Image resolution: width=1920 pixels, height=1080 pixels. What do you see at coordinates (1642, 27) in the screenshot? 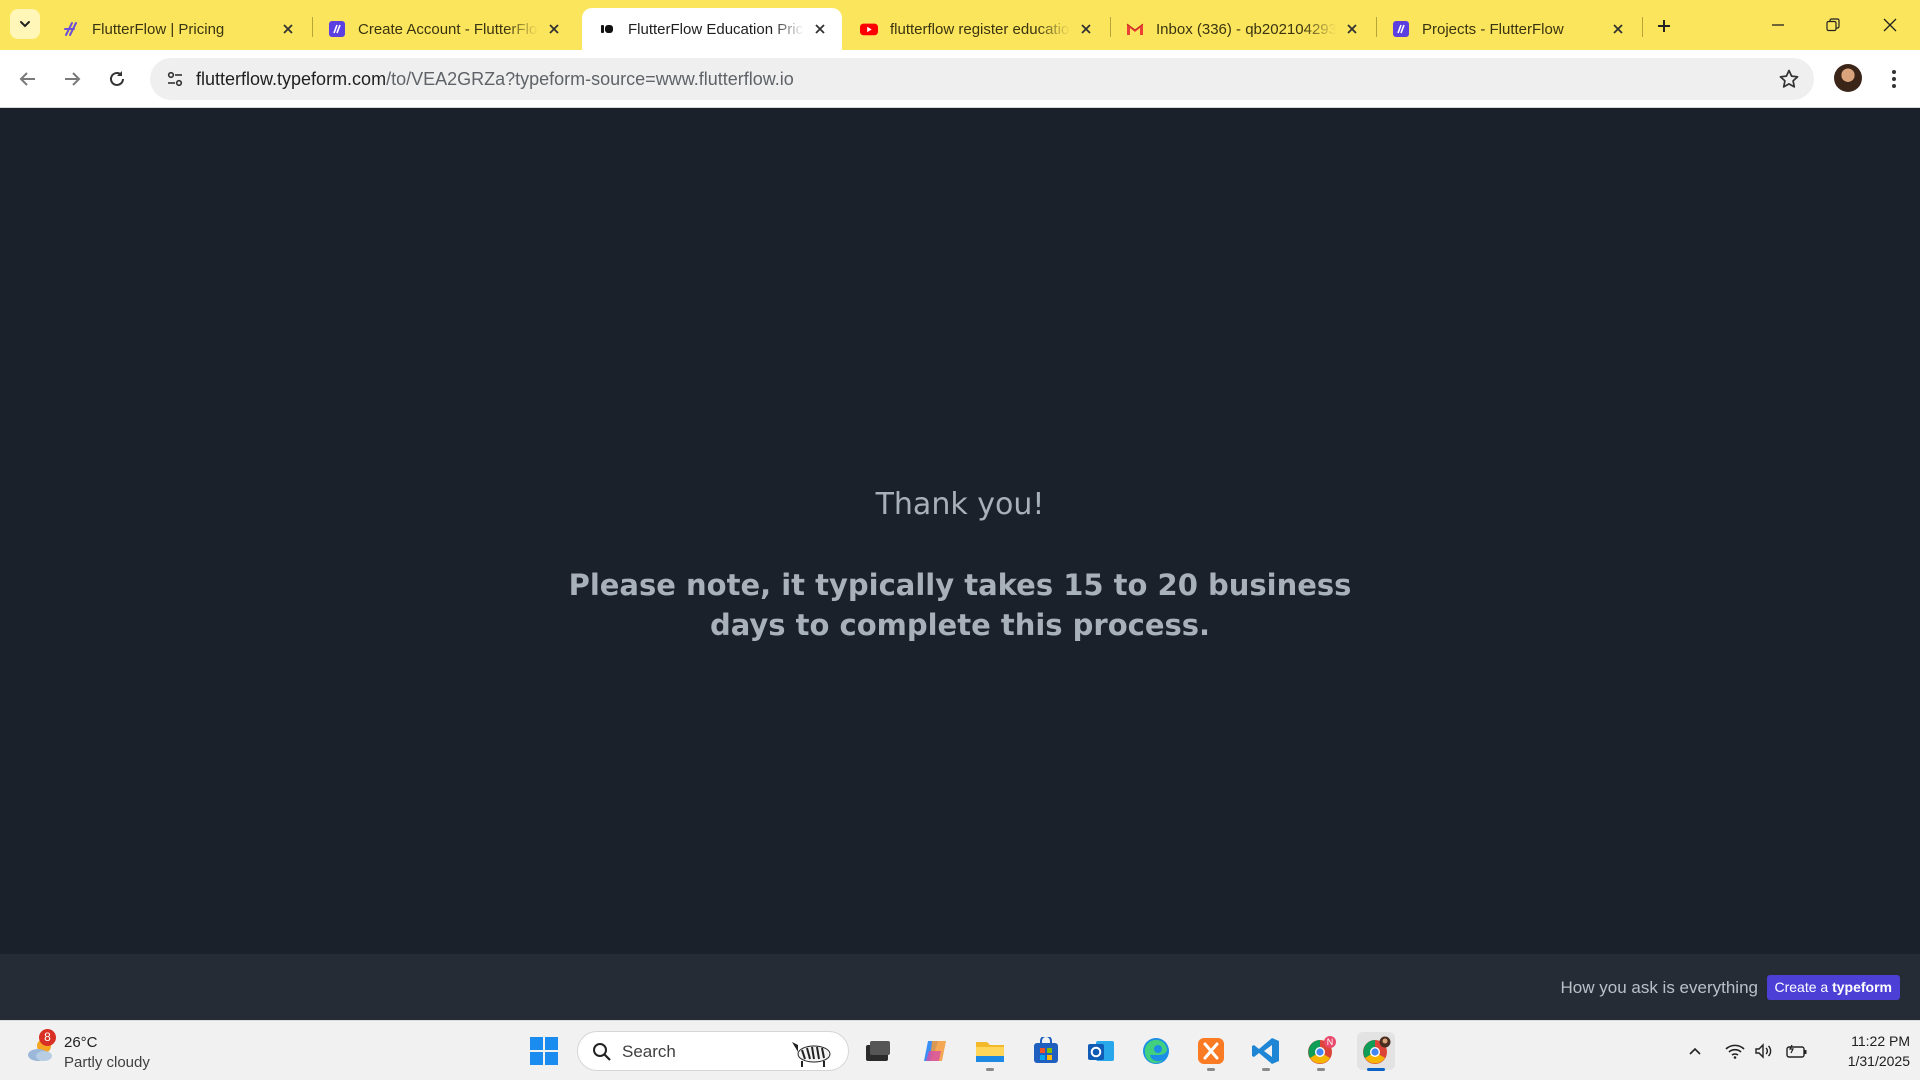
I see `tab-divider` at bounding box center [1642, 27].